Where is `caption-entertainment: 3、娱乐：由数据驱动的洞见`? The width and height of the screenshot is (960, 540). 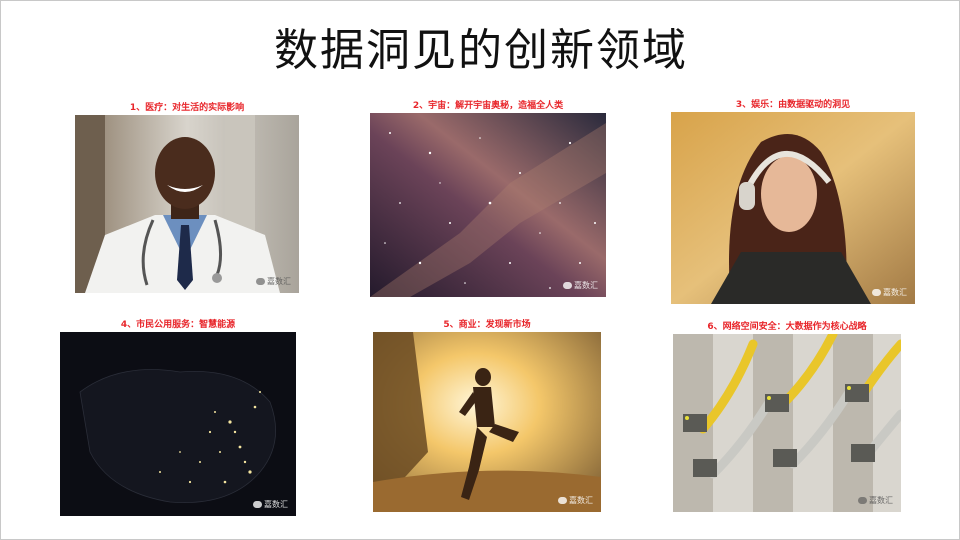 caption-entertainment: 3、娱乐：由数据驱动的洞见 is located at coordinates (793, 105).